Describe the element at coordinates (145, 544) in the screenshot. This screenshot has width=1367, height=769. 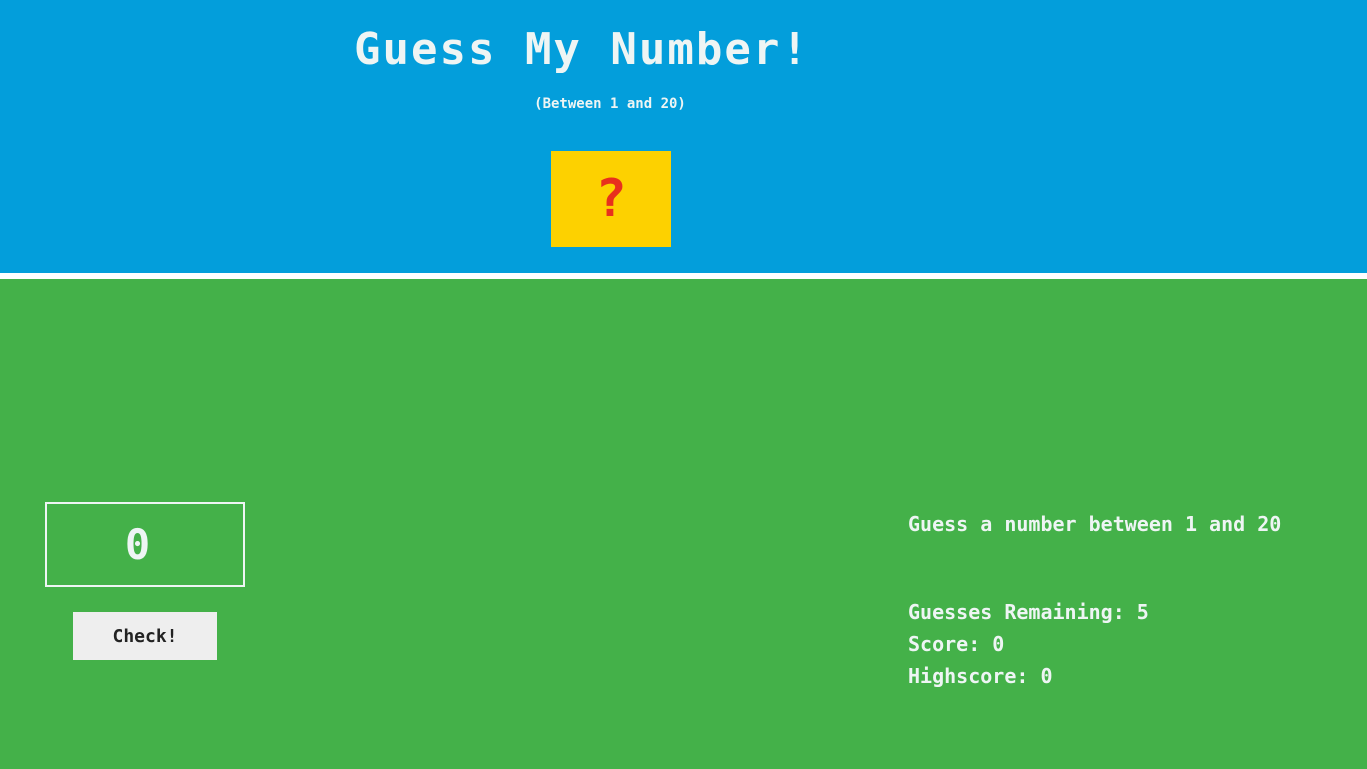
I see `guess-input` at that location.